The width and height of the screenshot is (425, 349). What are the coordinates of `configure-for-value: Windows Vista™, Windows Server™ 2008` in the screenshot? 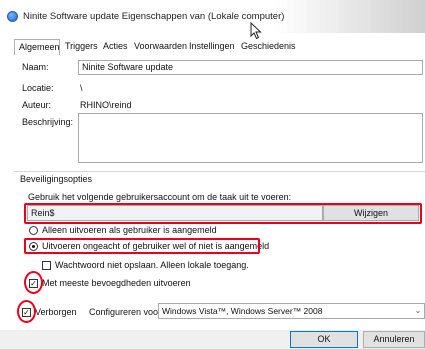 It's located at (242, 311).